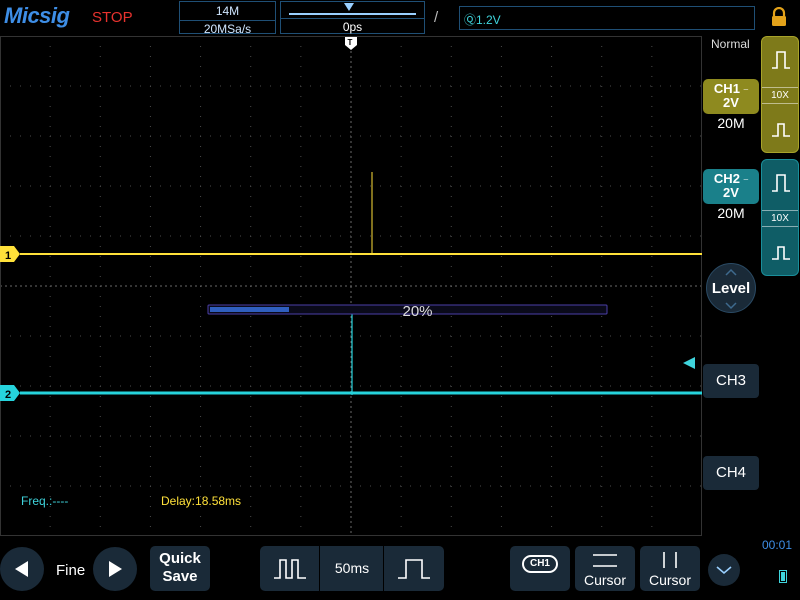 This screenshot has height=600, width=800. What do you see at coordinates (482, 20) in the screenshot?
I see `trigger-level: Ⓠ1.2V` at bounding box center [482, 20].